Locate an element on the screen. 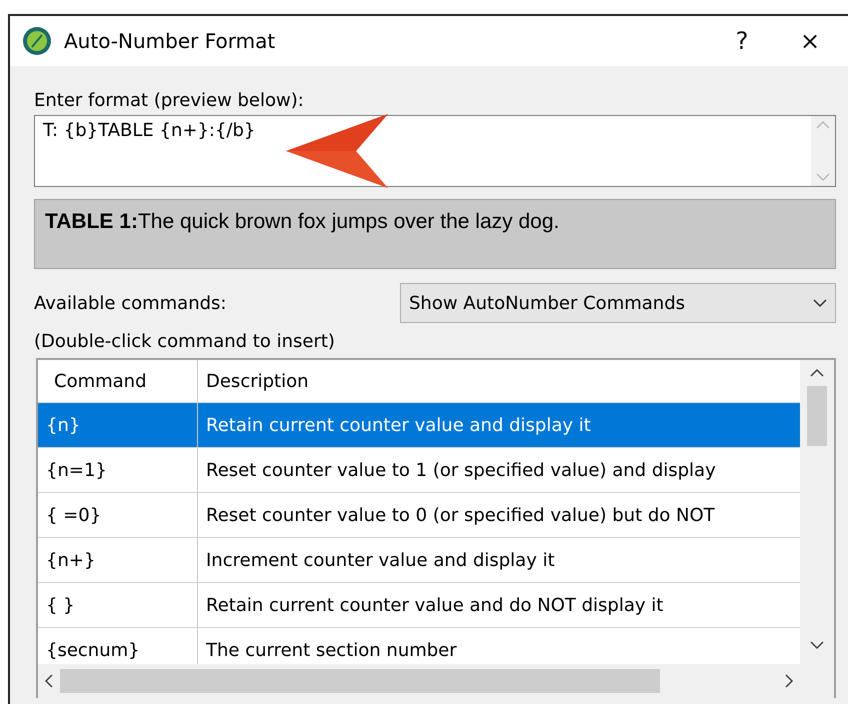 The image size is (848, 704). command-cell: {n} is located at coordinates (118, 425).